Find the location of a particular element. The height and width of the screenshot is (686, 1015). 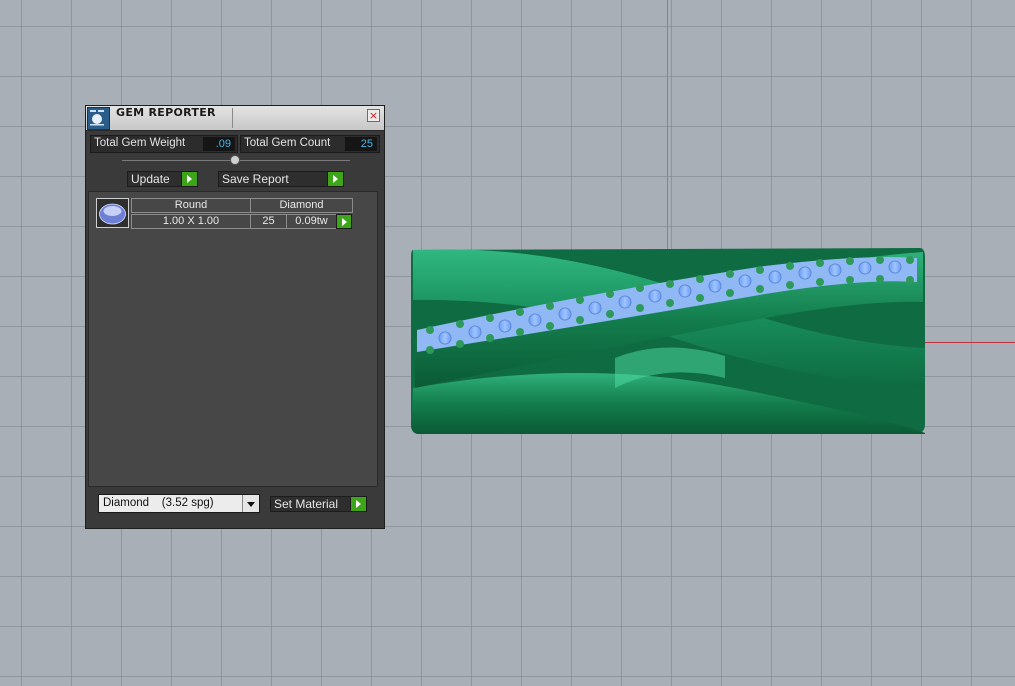

total-weight-label: Total Gem Weight is located at coordinates (140, 143).